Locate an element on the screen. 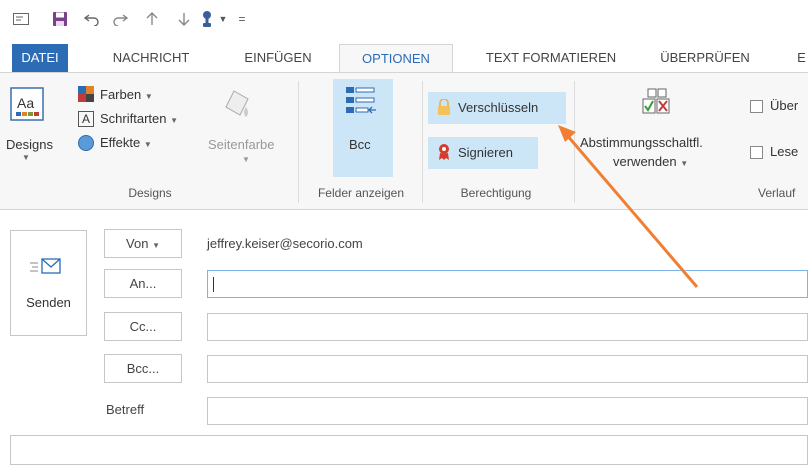  effekte-button: Effekte ▼ is located at coordinates (126, 142).